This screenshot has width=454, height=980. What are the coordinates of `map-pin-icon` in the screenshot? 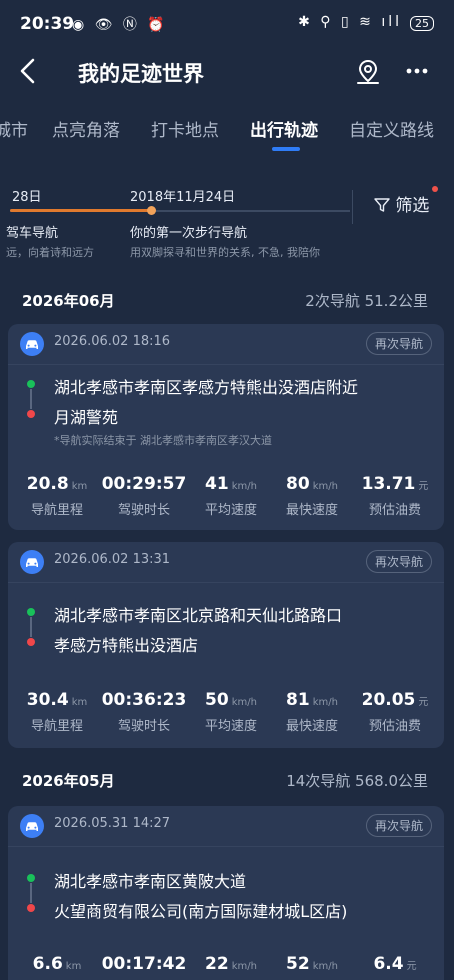 It's located at (368, 72).